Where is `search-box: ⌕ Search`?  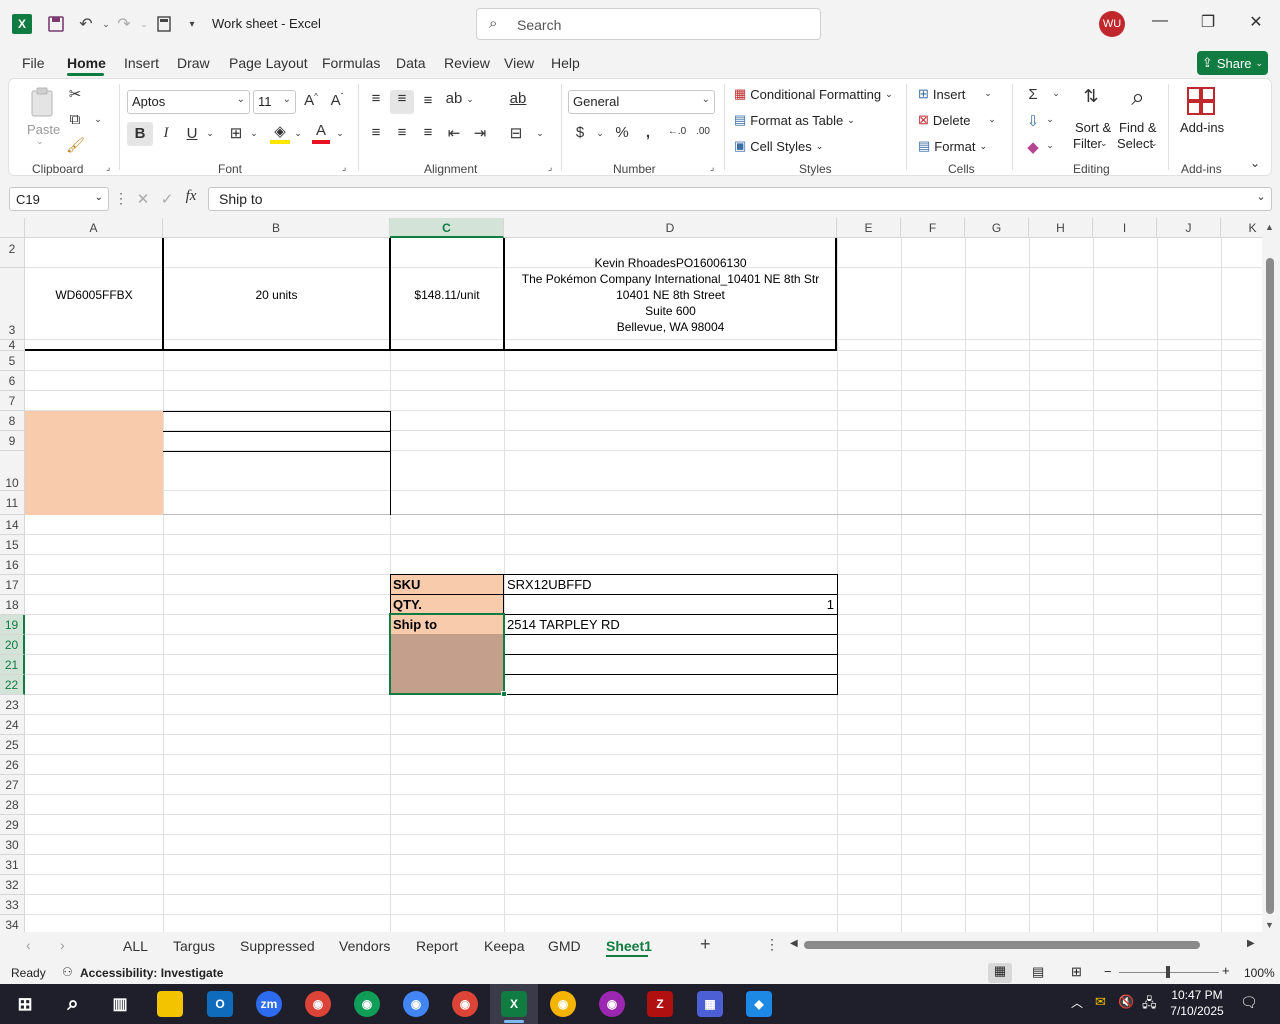
search-box: ⌕ Search is located at coordinates (648, 24).